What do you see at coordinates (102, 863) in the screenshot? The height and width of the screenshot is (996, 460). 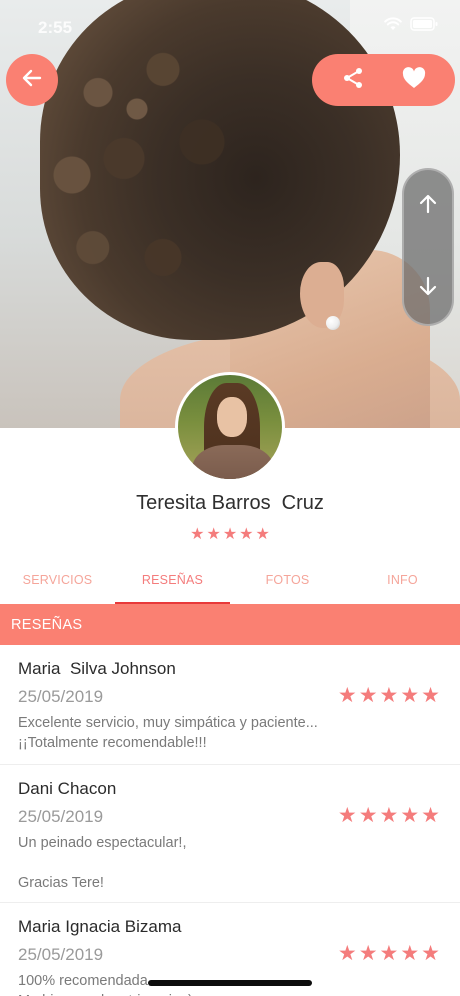 I see `review-text: Un peinado espectacular!, Gracias Tere!` at bounding box center [102, 863].